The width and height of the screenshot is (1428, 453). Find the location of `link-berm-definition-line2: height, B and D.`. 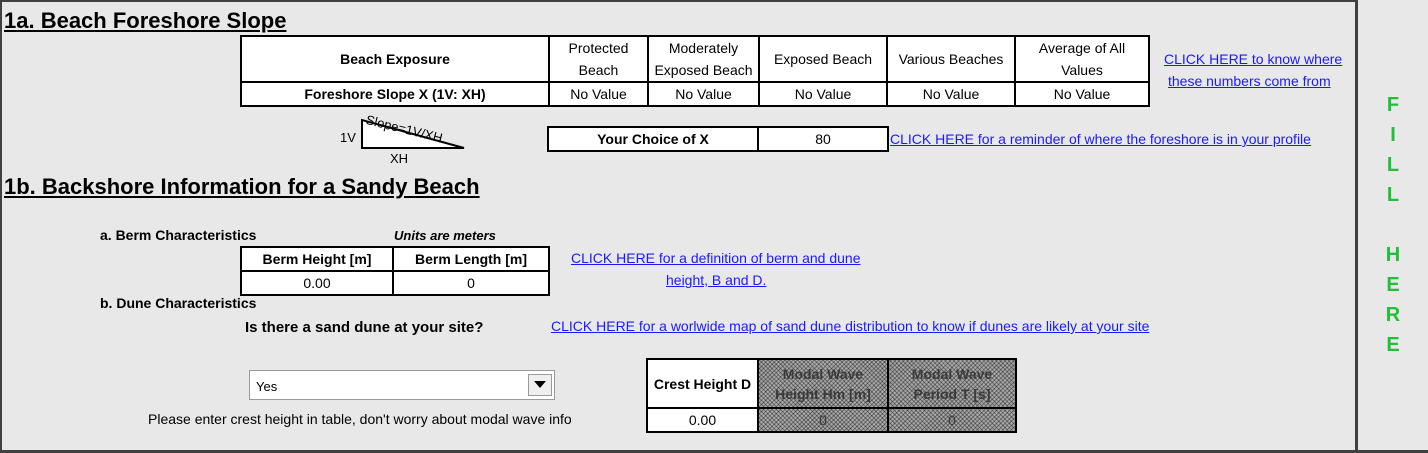

link-berm-definition-line2: height, B and D. is located at coordinates (716, 280).